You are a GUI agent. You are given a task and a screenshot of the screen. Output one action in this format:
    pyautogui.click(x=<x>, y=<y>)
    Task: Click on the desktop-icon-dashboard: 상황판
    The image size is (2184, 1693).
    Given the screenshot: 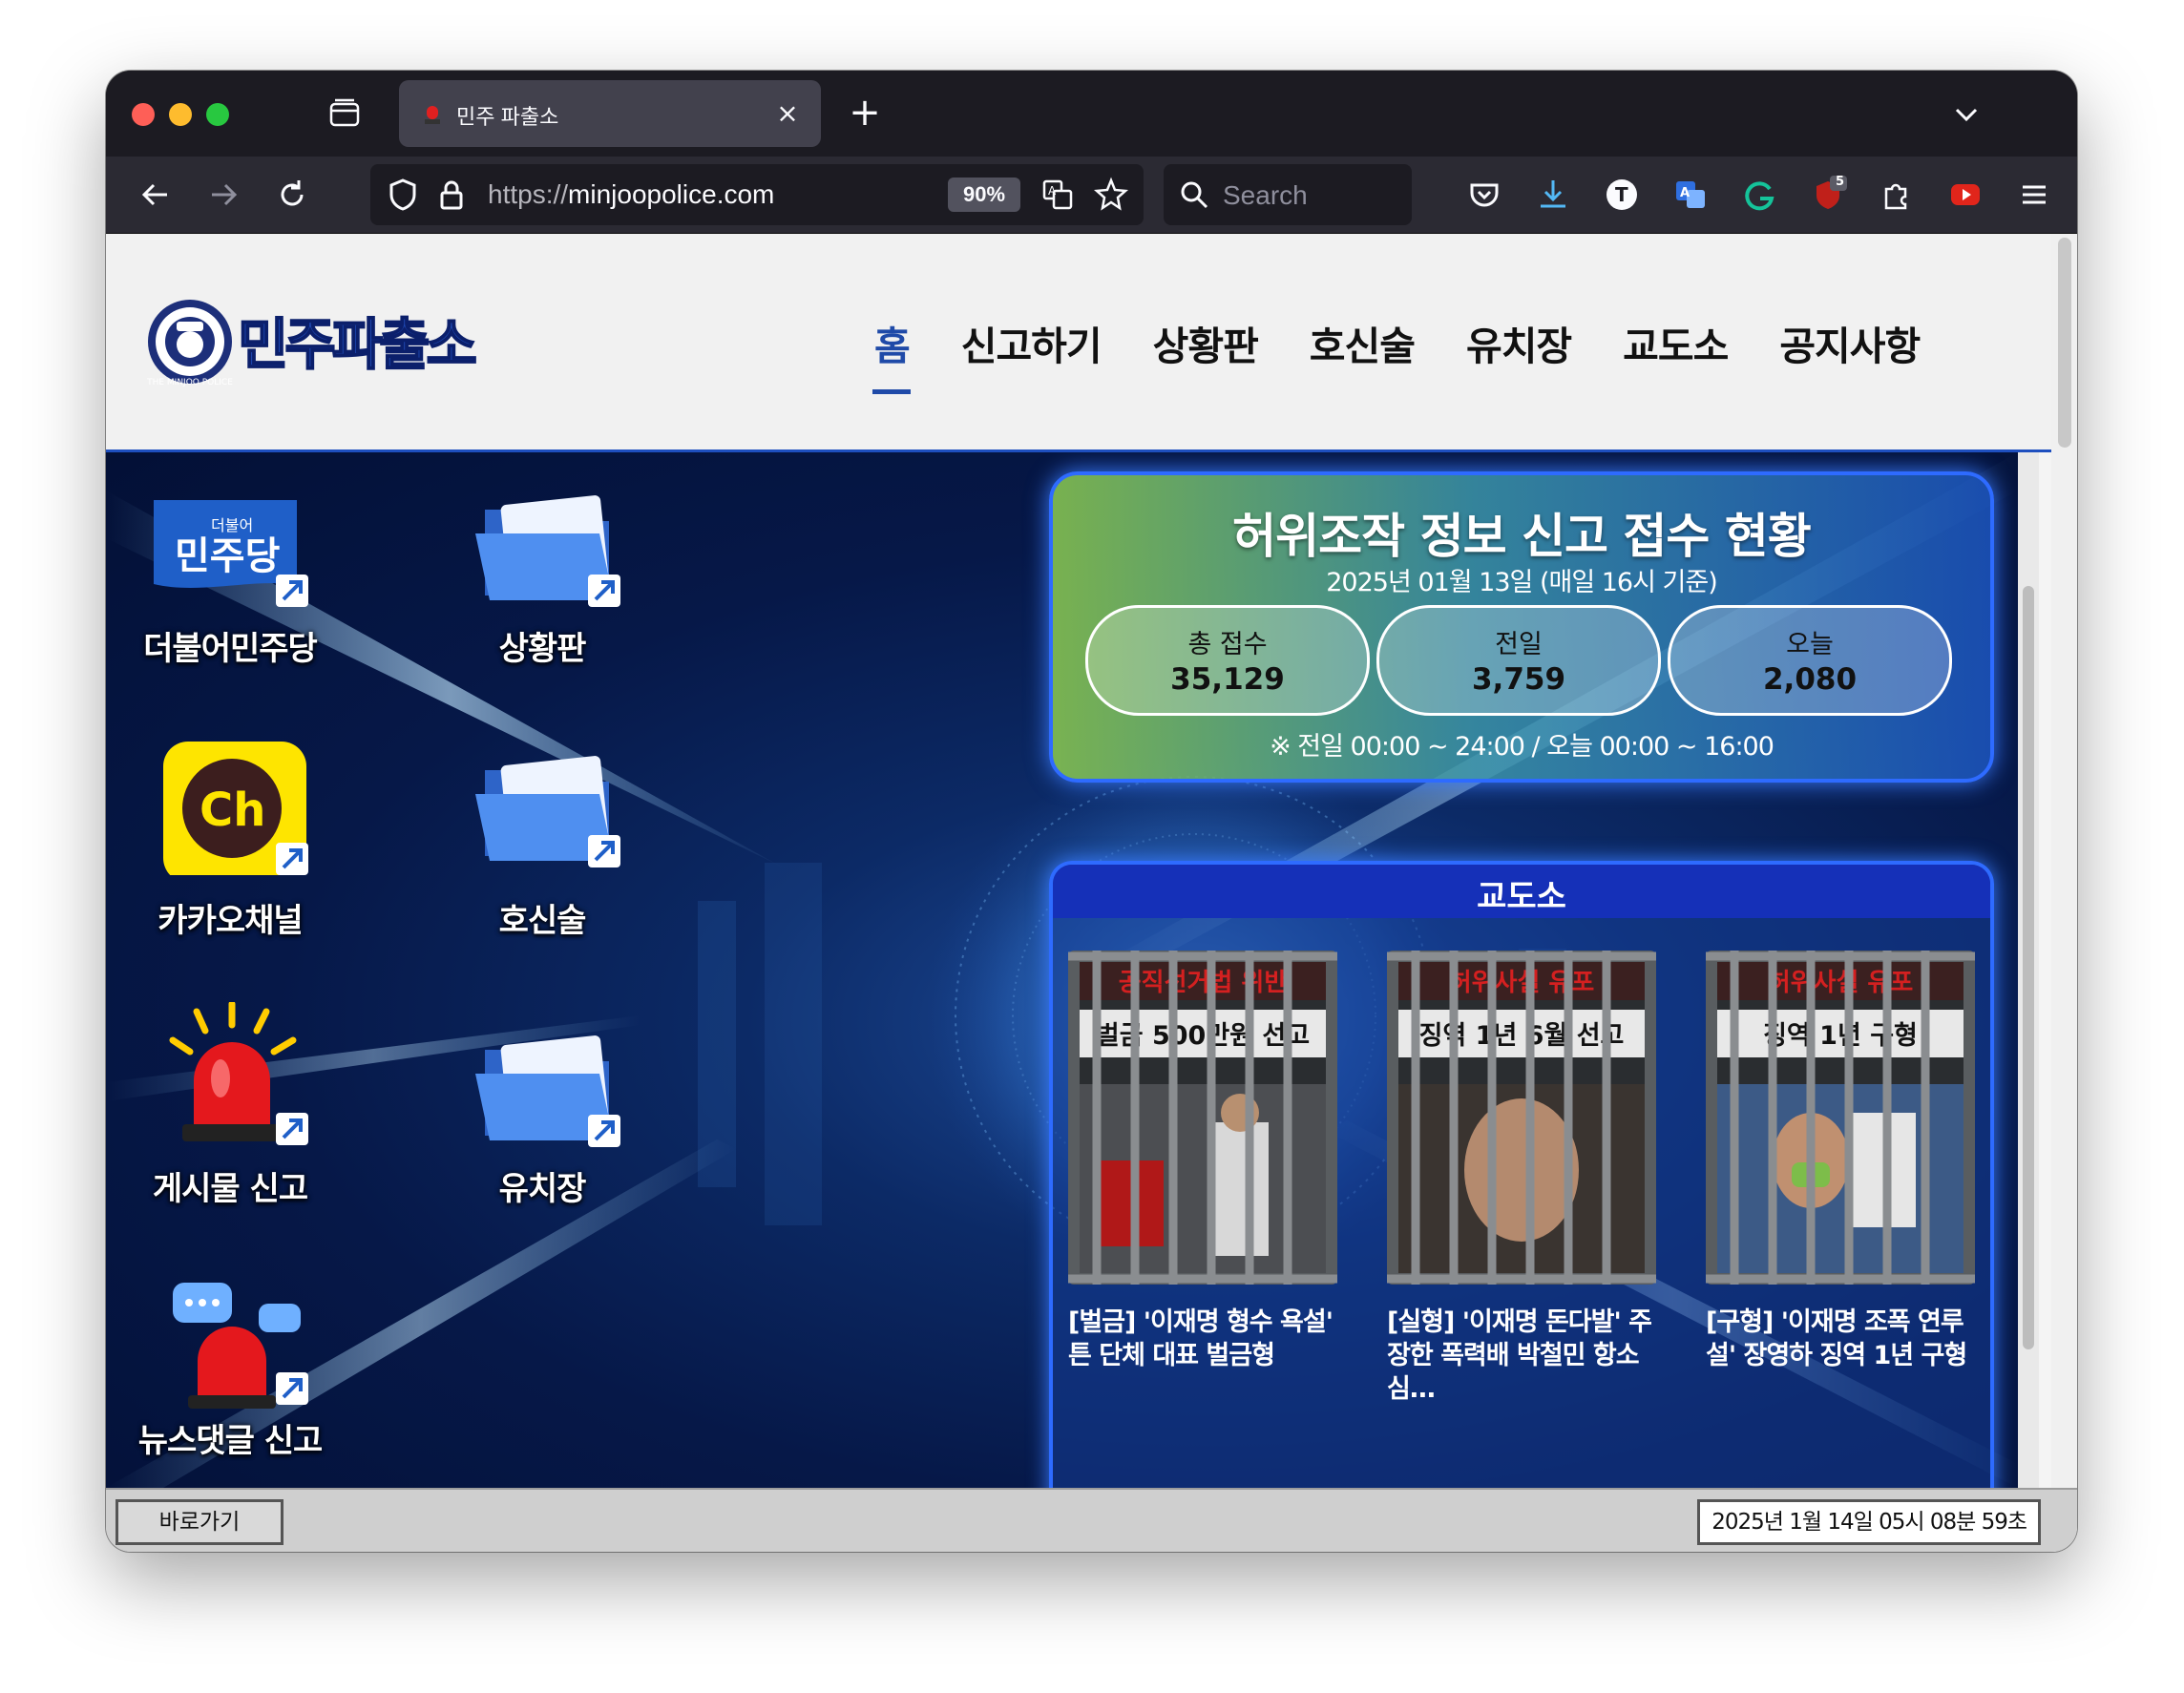 What is the action you would take?
    pyautogui.click(x=543, y=590)
    